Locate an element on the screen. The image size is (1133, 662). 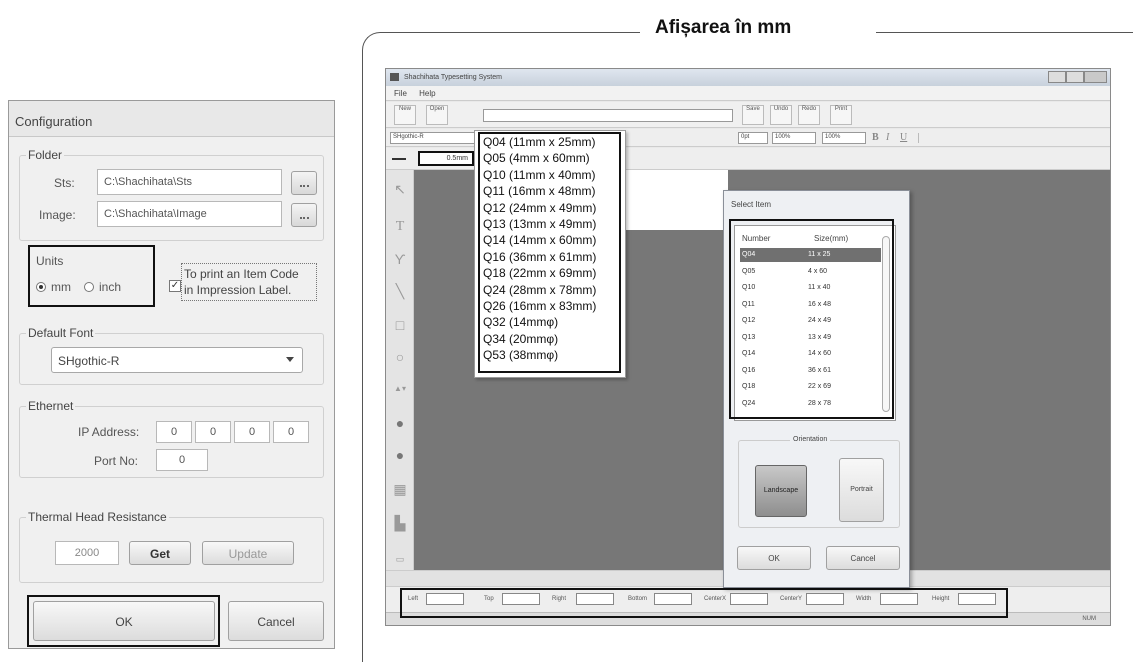
size-option: Q18 (22mm x 69mm) is located at coordinates (539, 273).